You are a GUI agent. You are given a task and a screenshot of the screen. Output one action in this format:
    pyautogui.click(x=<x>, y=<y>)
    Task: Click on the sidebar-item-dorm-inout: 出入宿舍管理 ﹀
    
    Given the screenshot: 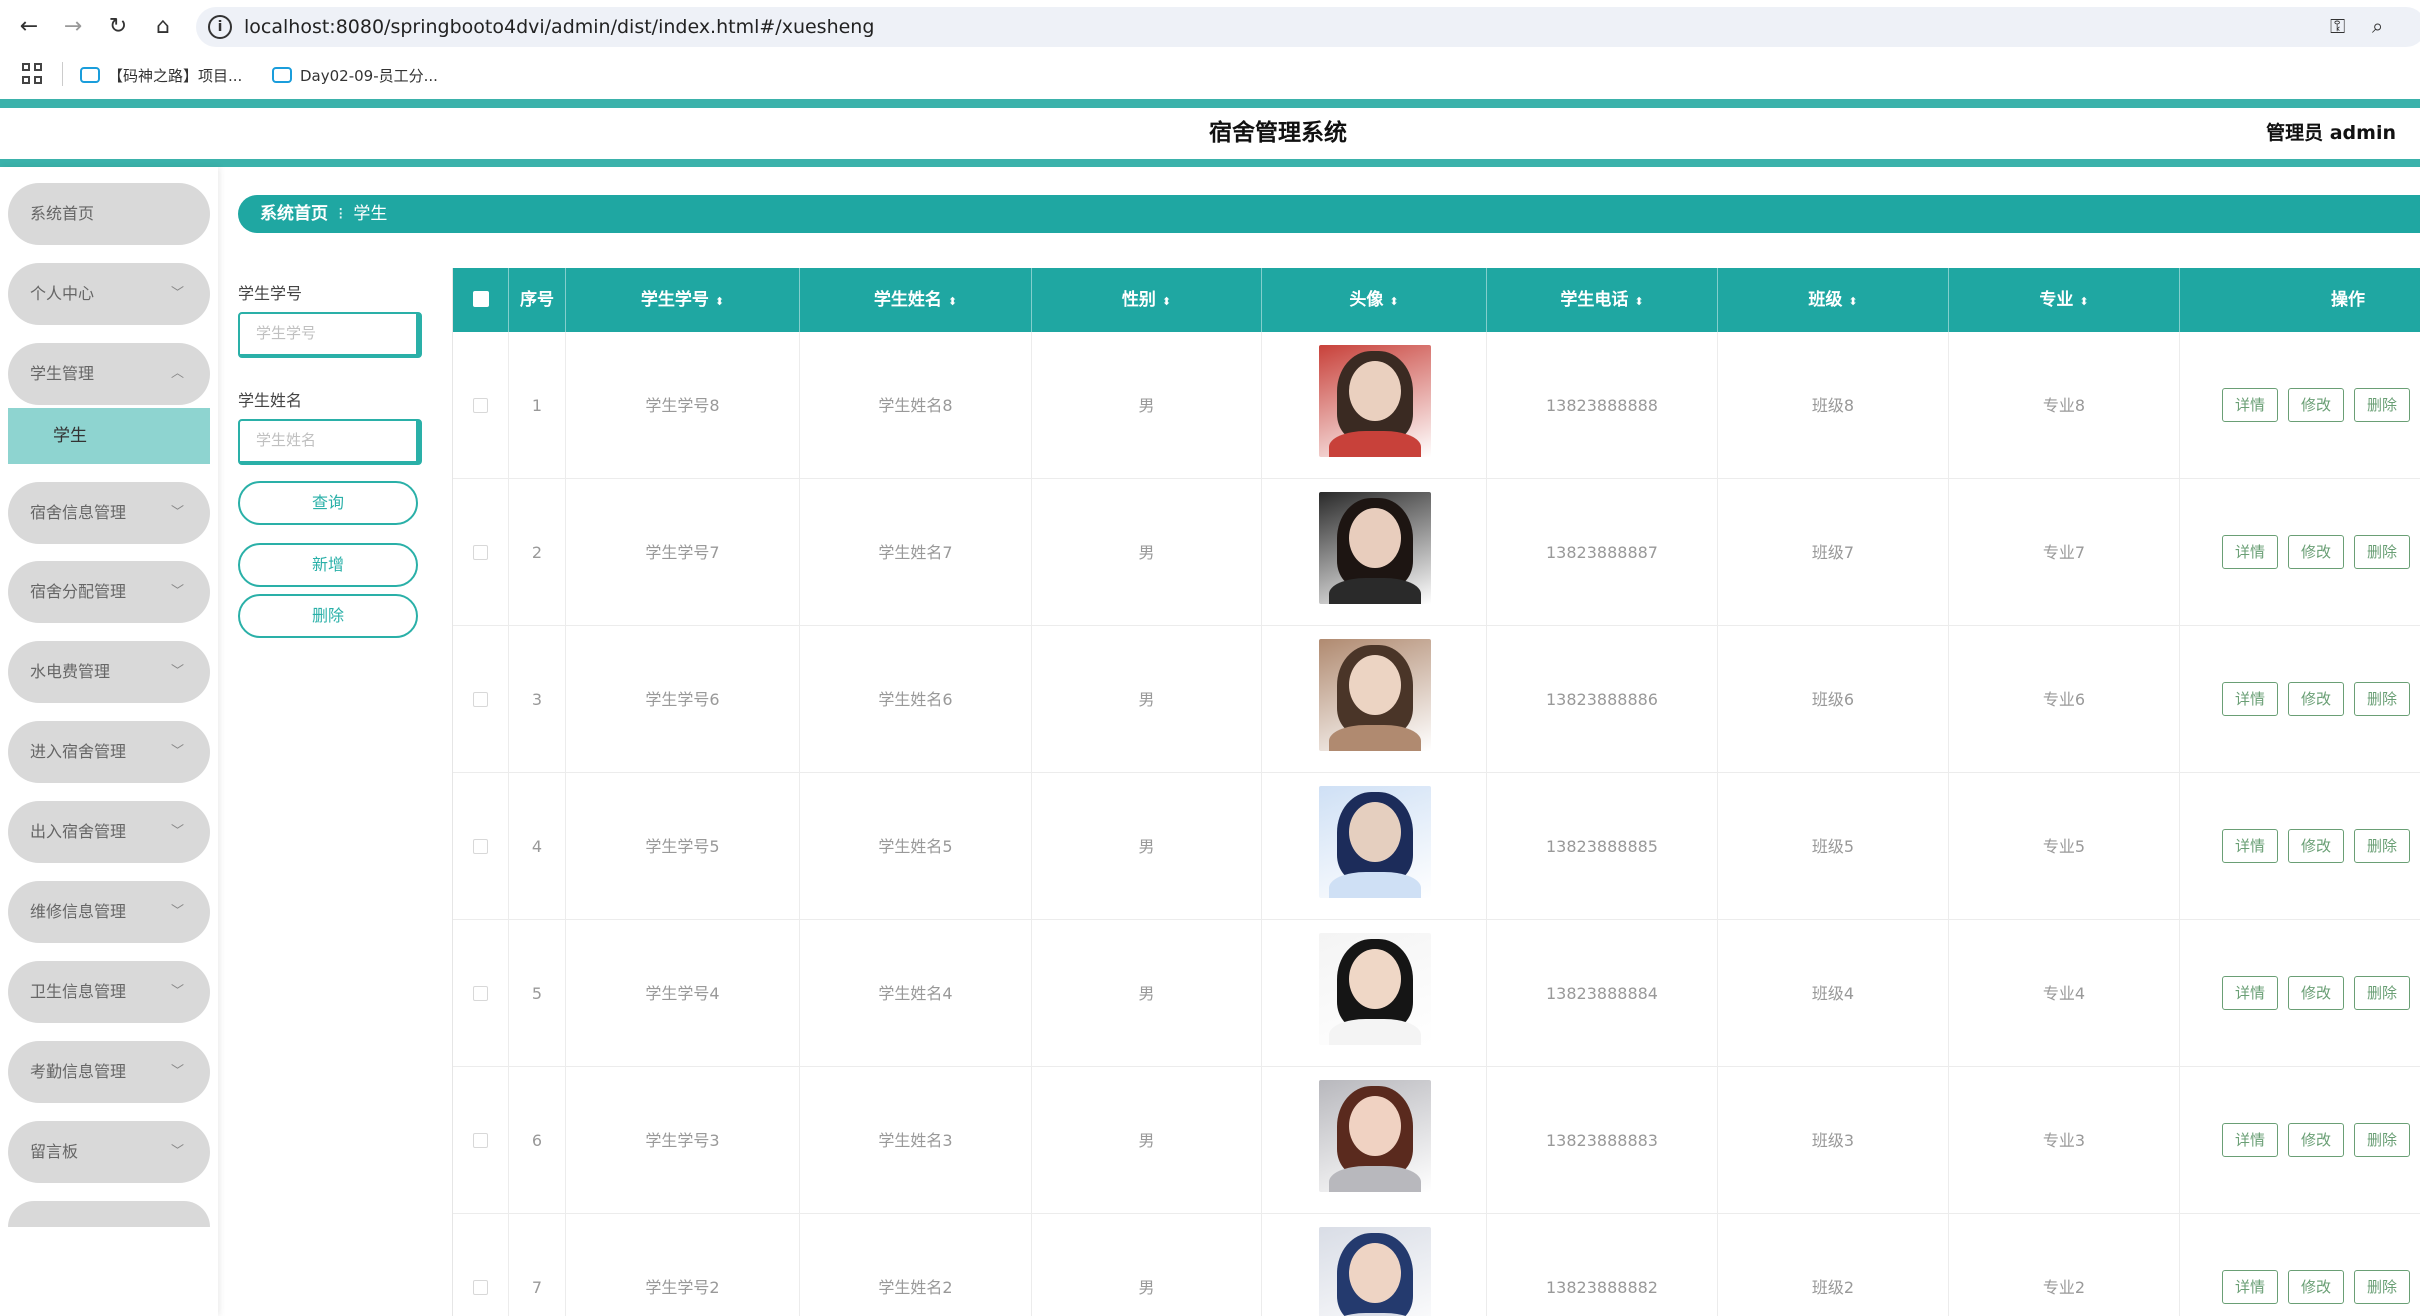 What is the action you would take?
    pyautogui.click(x=109, y=832)
    